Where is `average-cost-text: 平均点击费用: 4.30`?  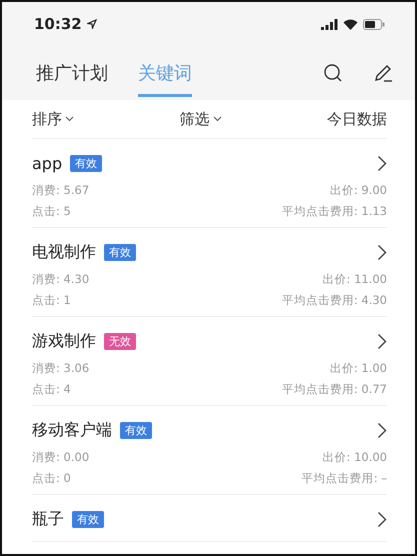 average-cost-text: 平均点击费用: 4.30 is located at coordinates (334, 300).